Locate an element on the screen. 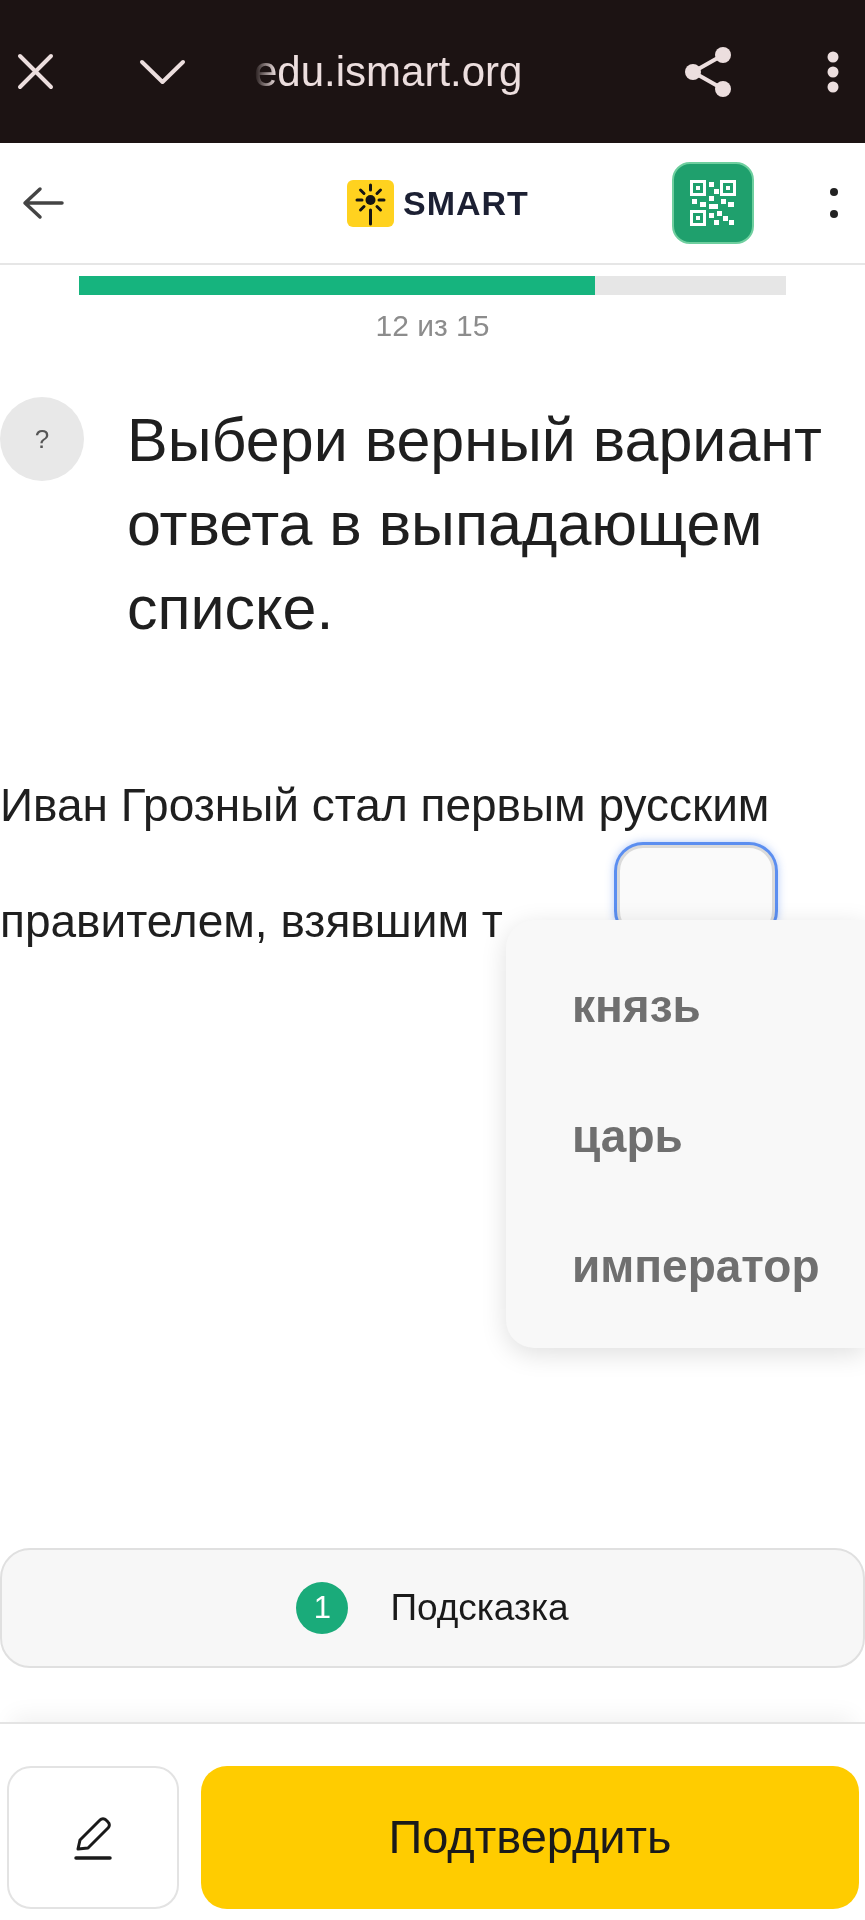 The height and width of the screenshot is (1920, 865). pencil-icon is located at coordinates (93, 1837).